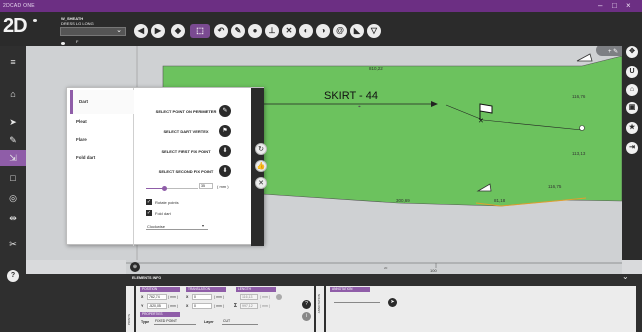  I want to click on contrast-icon: ◑, so click(323, 31).